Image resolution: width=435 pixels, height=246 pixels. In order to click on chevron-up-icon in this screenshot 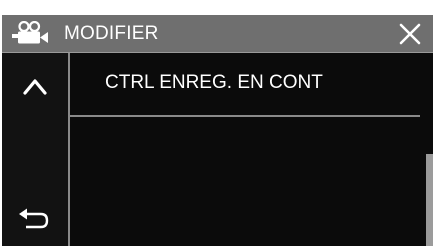, I will do `click(35, 87)`.